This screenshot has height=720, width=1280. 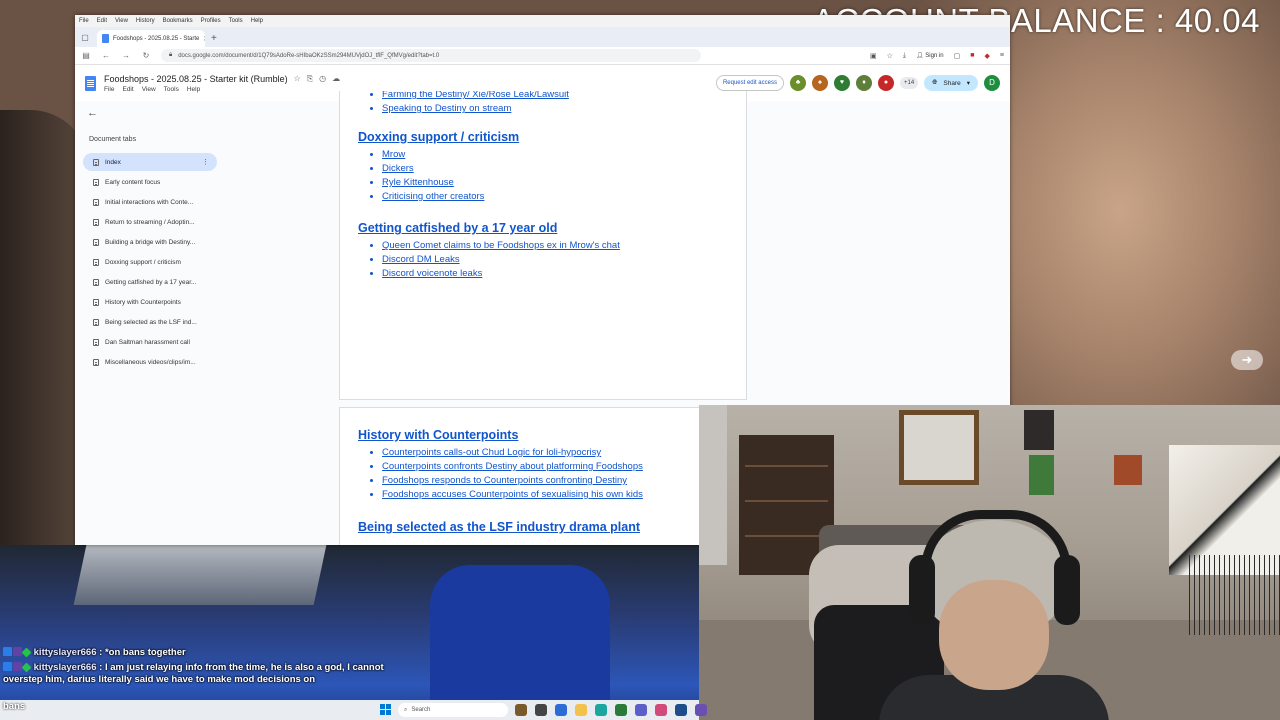 What do you see at coordinates (145, 21) in the screenshot?
I see `menu-history: History` at bounding box center [145, 21].